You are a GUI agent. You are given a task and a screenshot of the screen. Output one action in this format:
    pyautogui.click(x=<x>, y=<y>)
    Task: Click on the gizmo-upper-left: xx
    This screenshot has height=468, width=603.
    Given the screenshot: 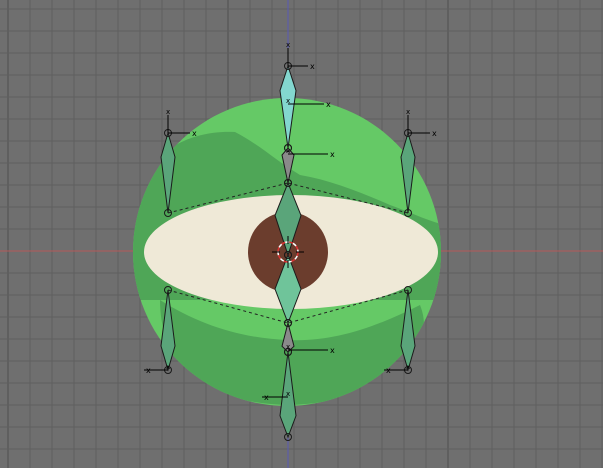 What is the action you would take?
    pyautogui.click(x=181, y=123)
    